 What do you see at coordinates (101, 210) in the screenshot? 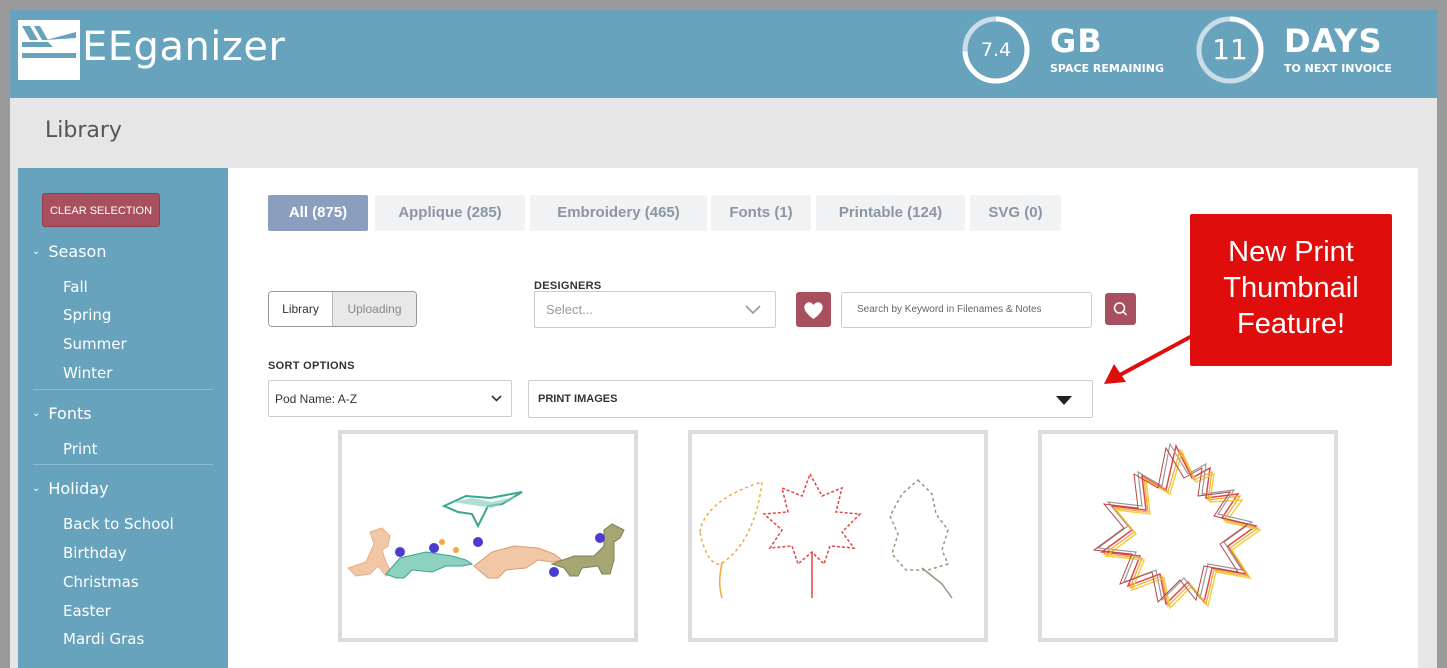
I see `clear-selection-button: CLEAR SELECTION` at bounding box center [101, 210].